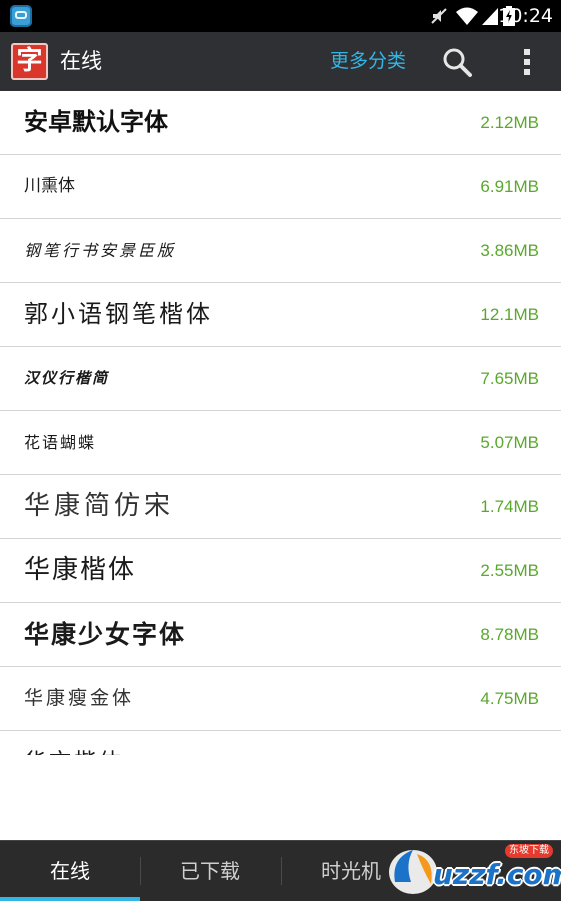 This screenshot has width=561, height=901. What do you see at coordinates (280, 507) in the screenshot?
I see `font-row-6: 华康简仿宋 1.74MB` at bounding box center [280, 507].